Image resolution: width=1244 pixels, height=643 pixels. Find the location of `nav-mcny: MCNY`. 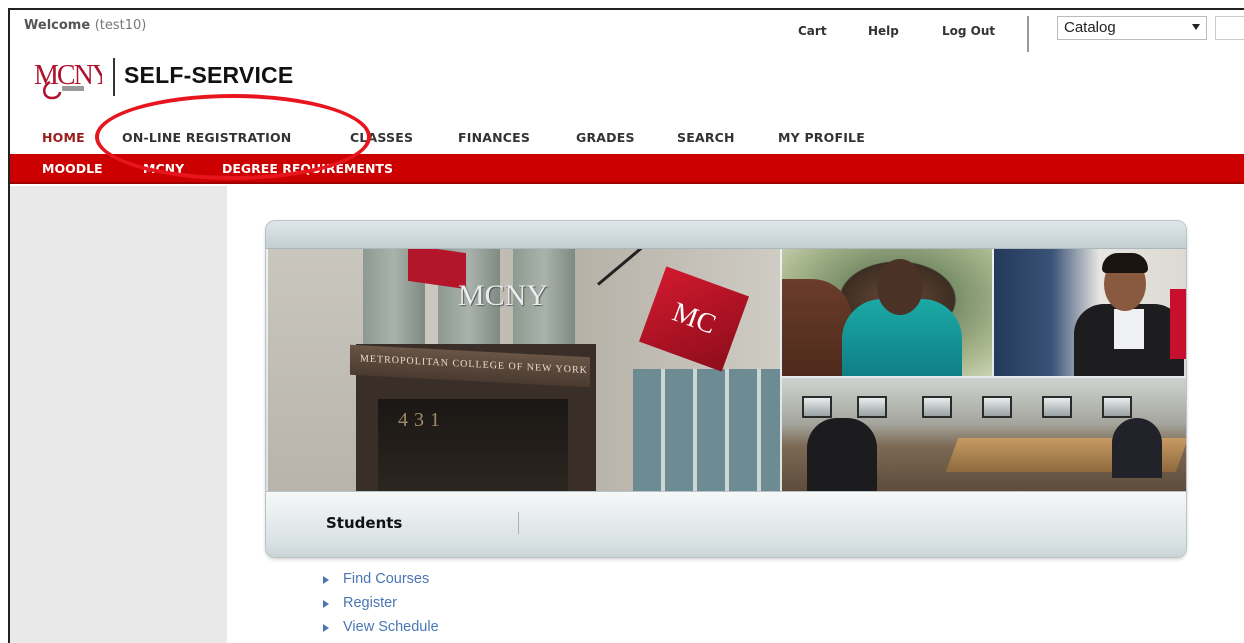

nav-mcny: MCNY is located at coordinates (163, 168).